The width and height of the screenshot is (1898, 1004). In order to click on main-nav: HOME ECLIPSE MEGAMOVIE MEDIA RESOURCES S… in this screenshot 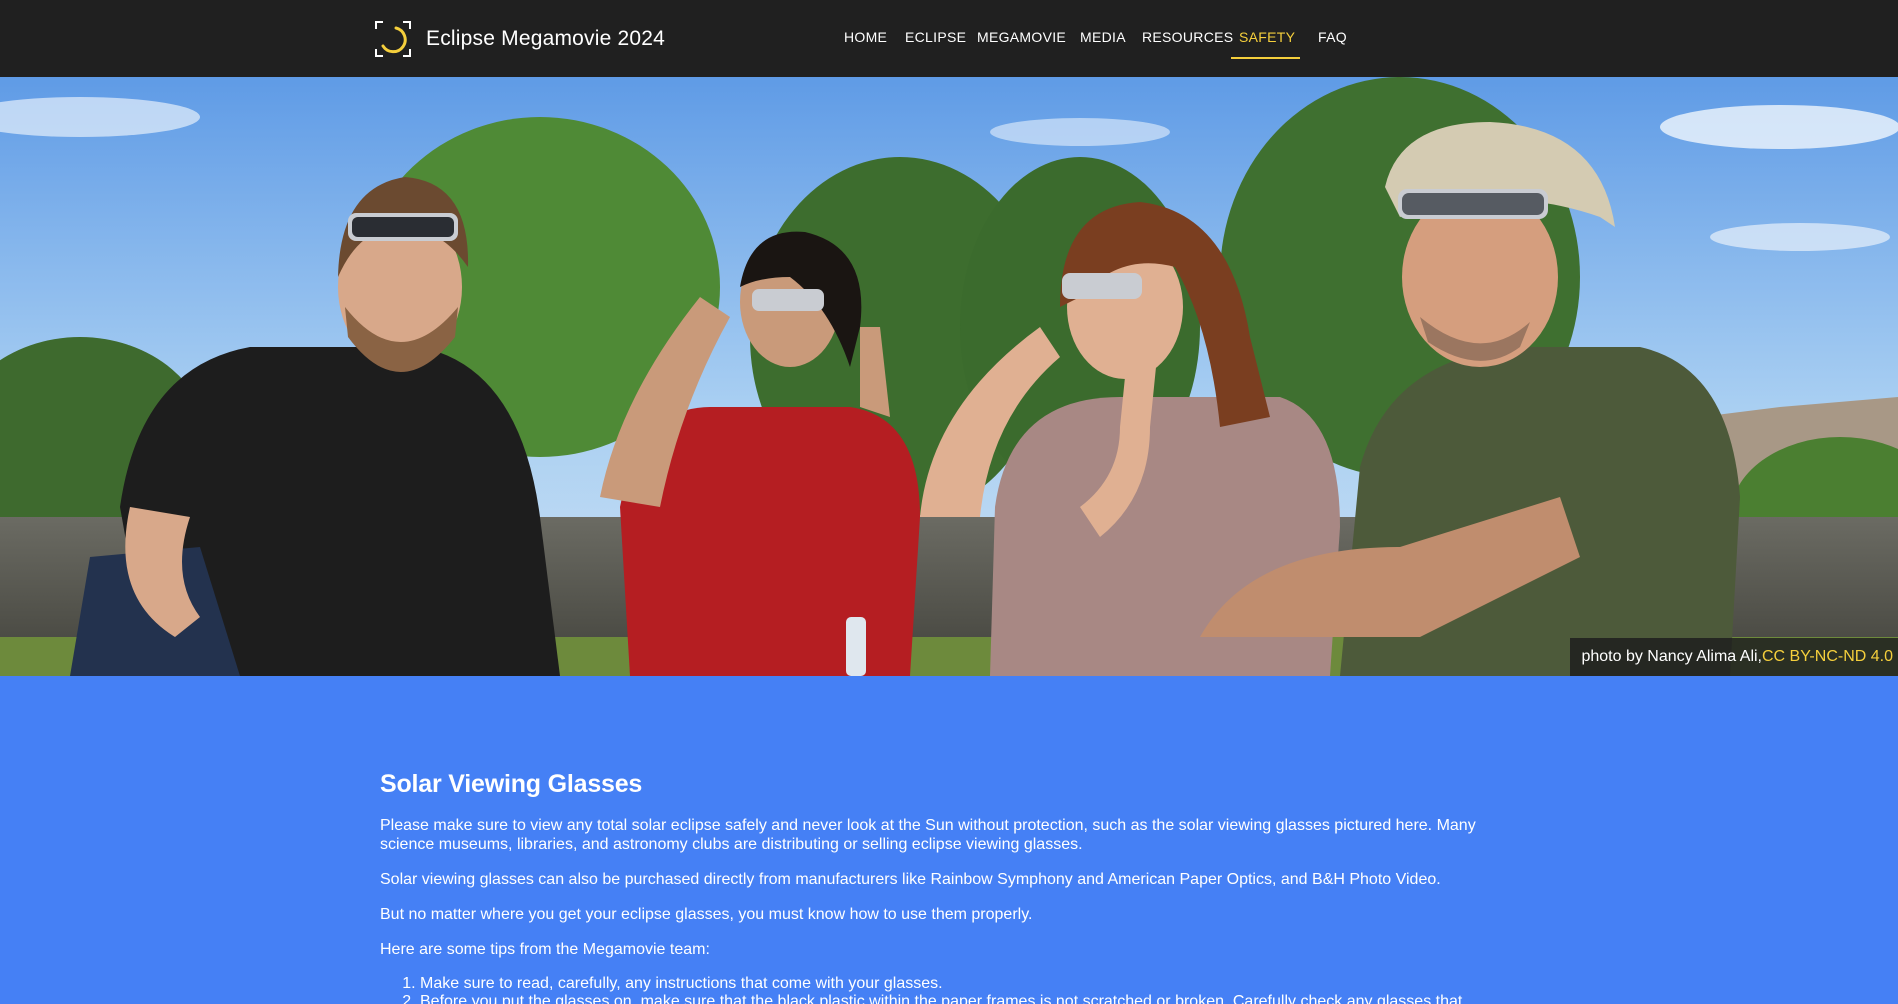, I will do `click(949, 44)`.